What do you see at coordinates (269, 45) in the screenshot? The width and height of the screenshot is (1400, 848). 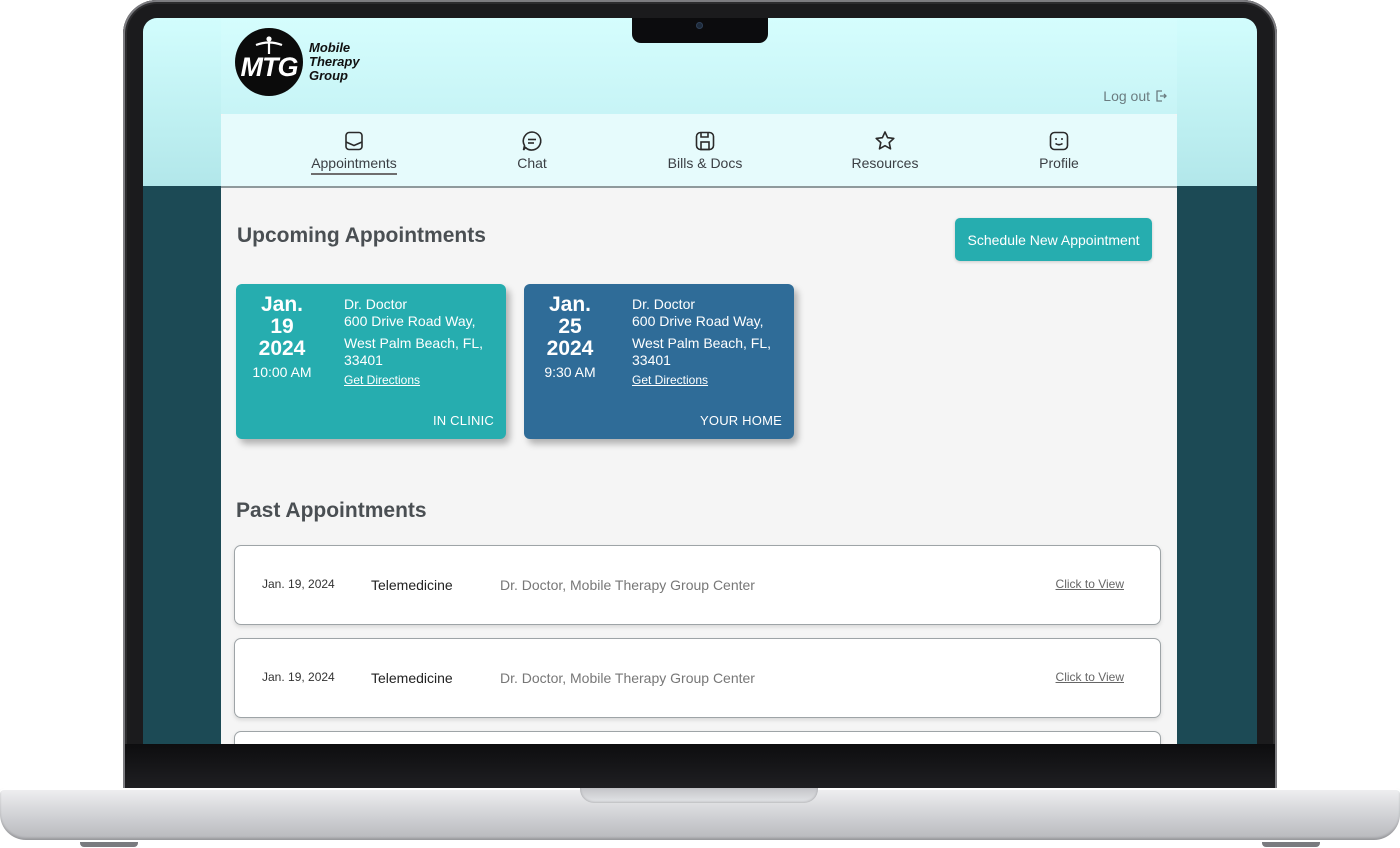 I see `person-figure-icon` at bounding box center [269, 45].